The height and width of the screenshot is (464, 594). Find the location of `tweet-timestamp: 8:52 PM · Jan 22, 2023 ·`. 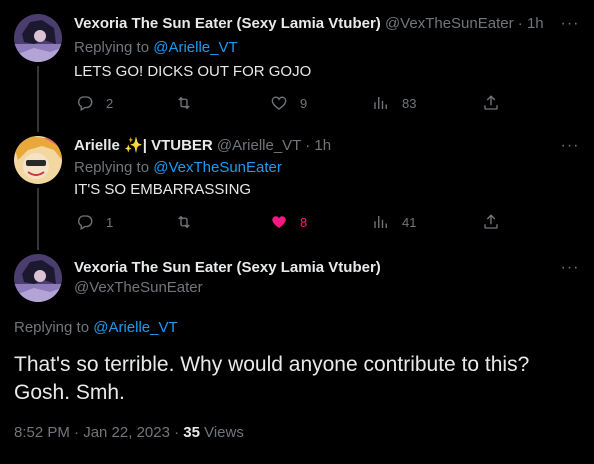

tweet-timestamp: 8:52 PM · Jan 22, 2023 · is located at coordinates (98, 432).